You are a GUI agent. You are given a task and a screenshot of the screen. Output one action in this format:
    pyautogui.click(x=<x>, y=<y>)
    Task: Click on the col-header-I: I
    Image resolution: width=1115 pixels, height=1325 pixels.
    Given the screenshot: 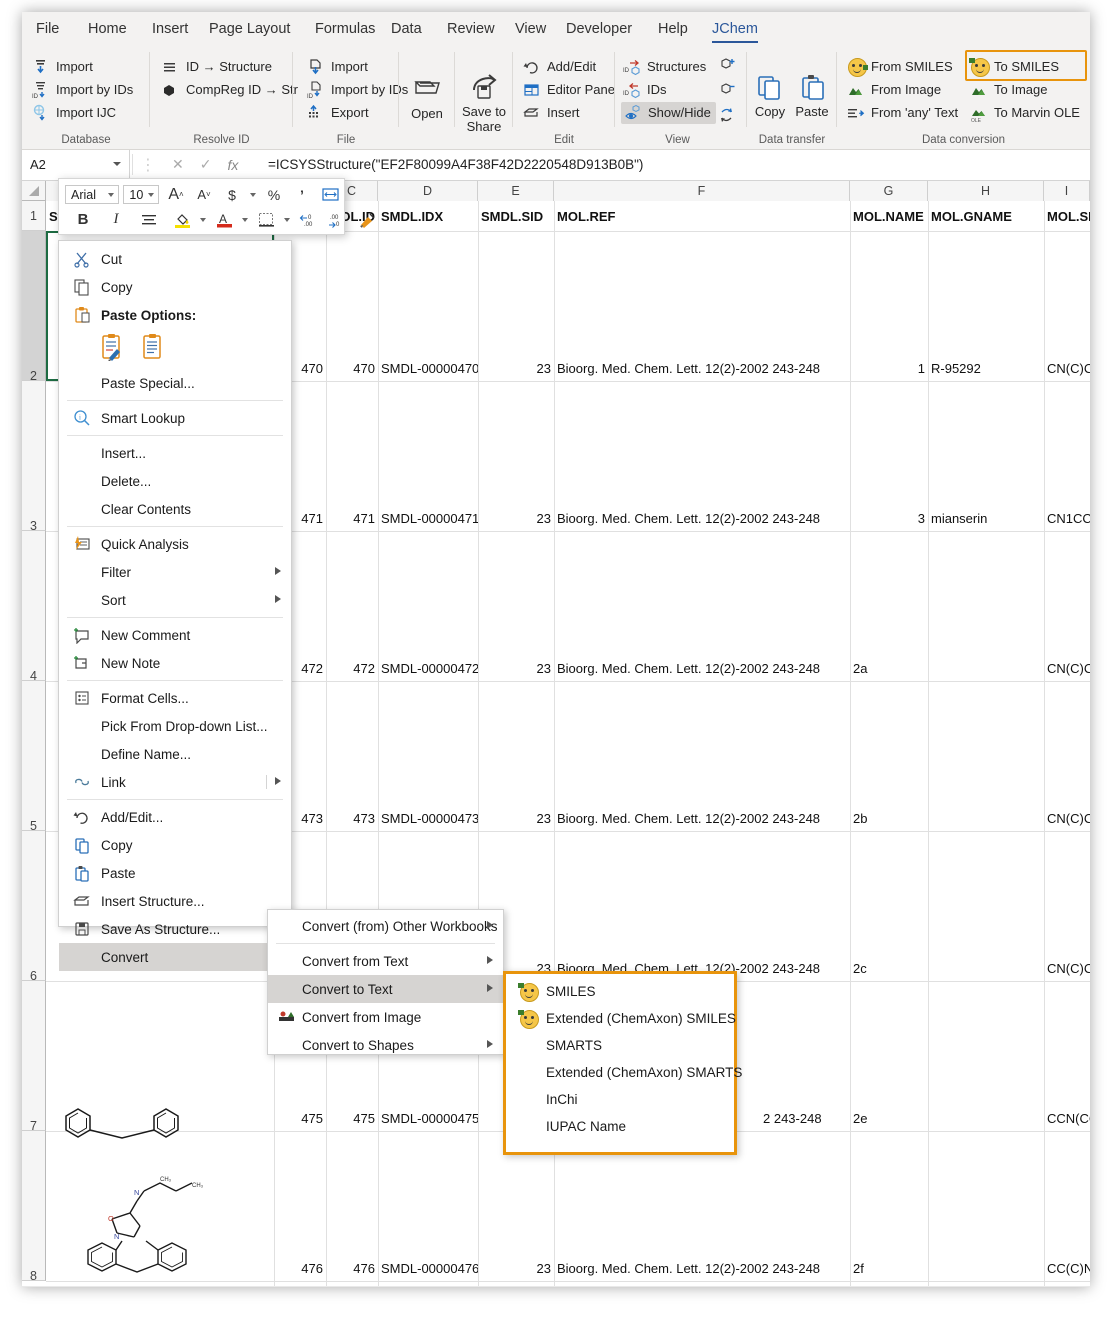 What is the action you would take?
    pyautogui.click(x=1067, y=191)
    